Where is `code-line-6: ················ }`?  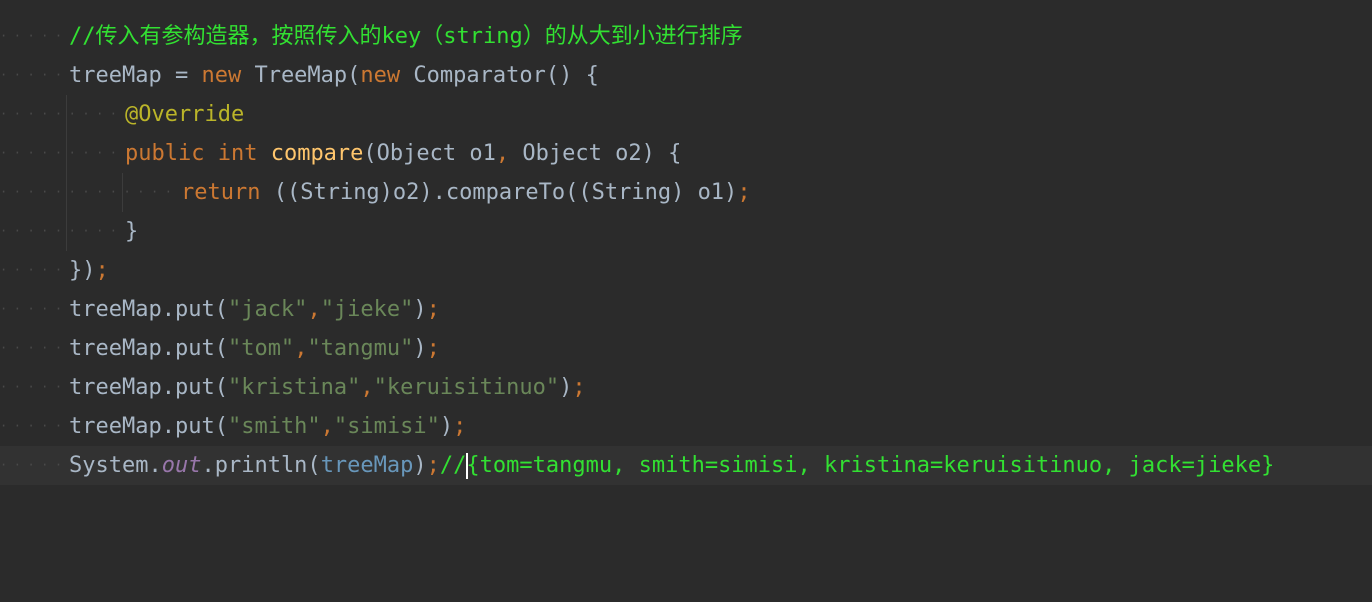
code-line-6: ················ } is located at coordinates (686, 231).